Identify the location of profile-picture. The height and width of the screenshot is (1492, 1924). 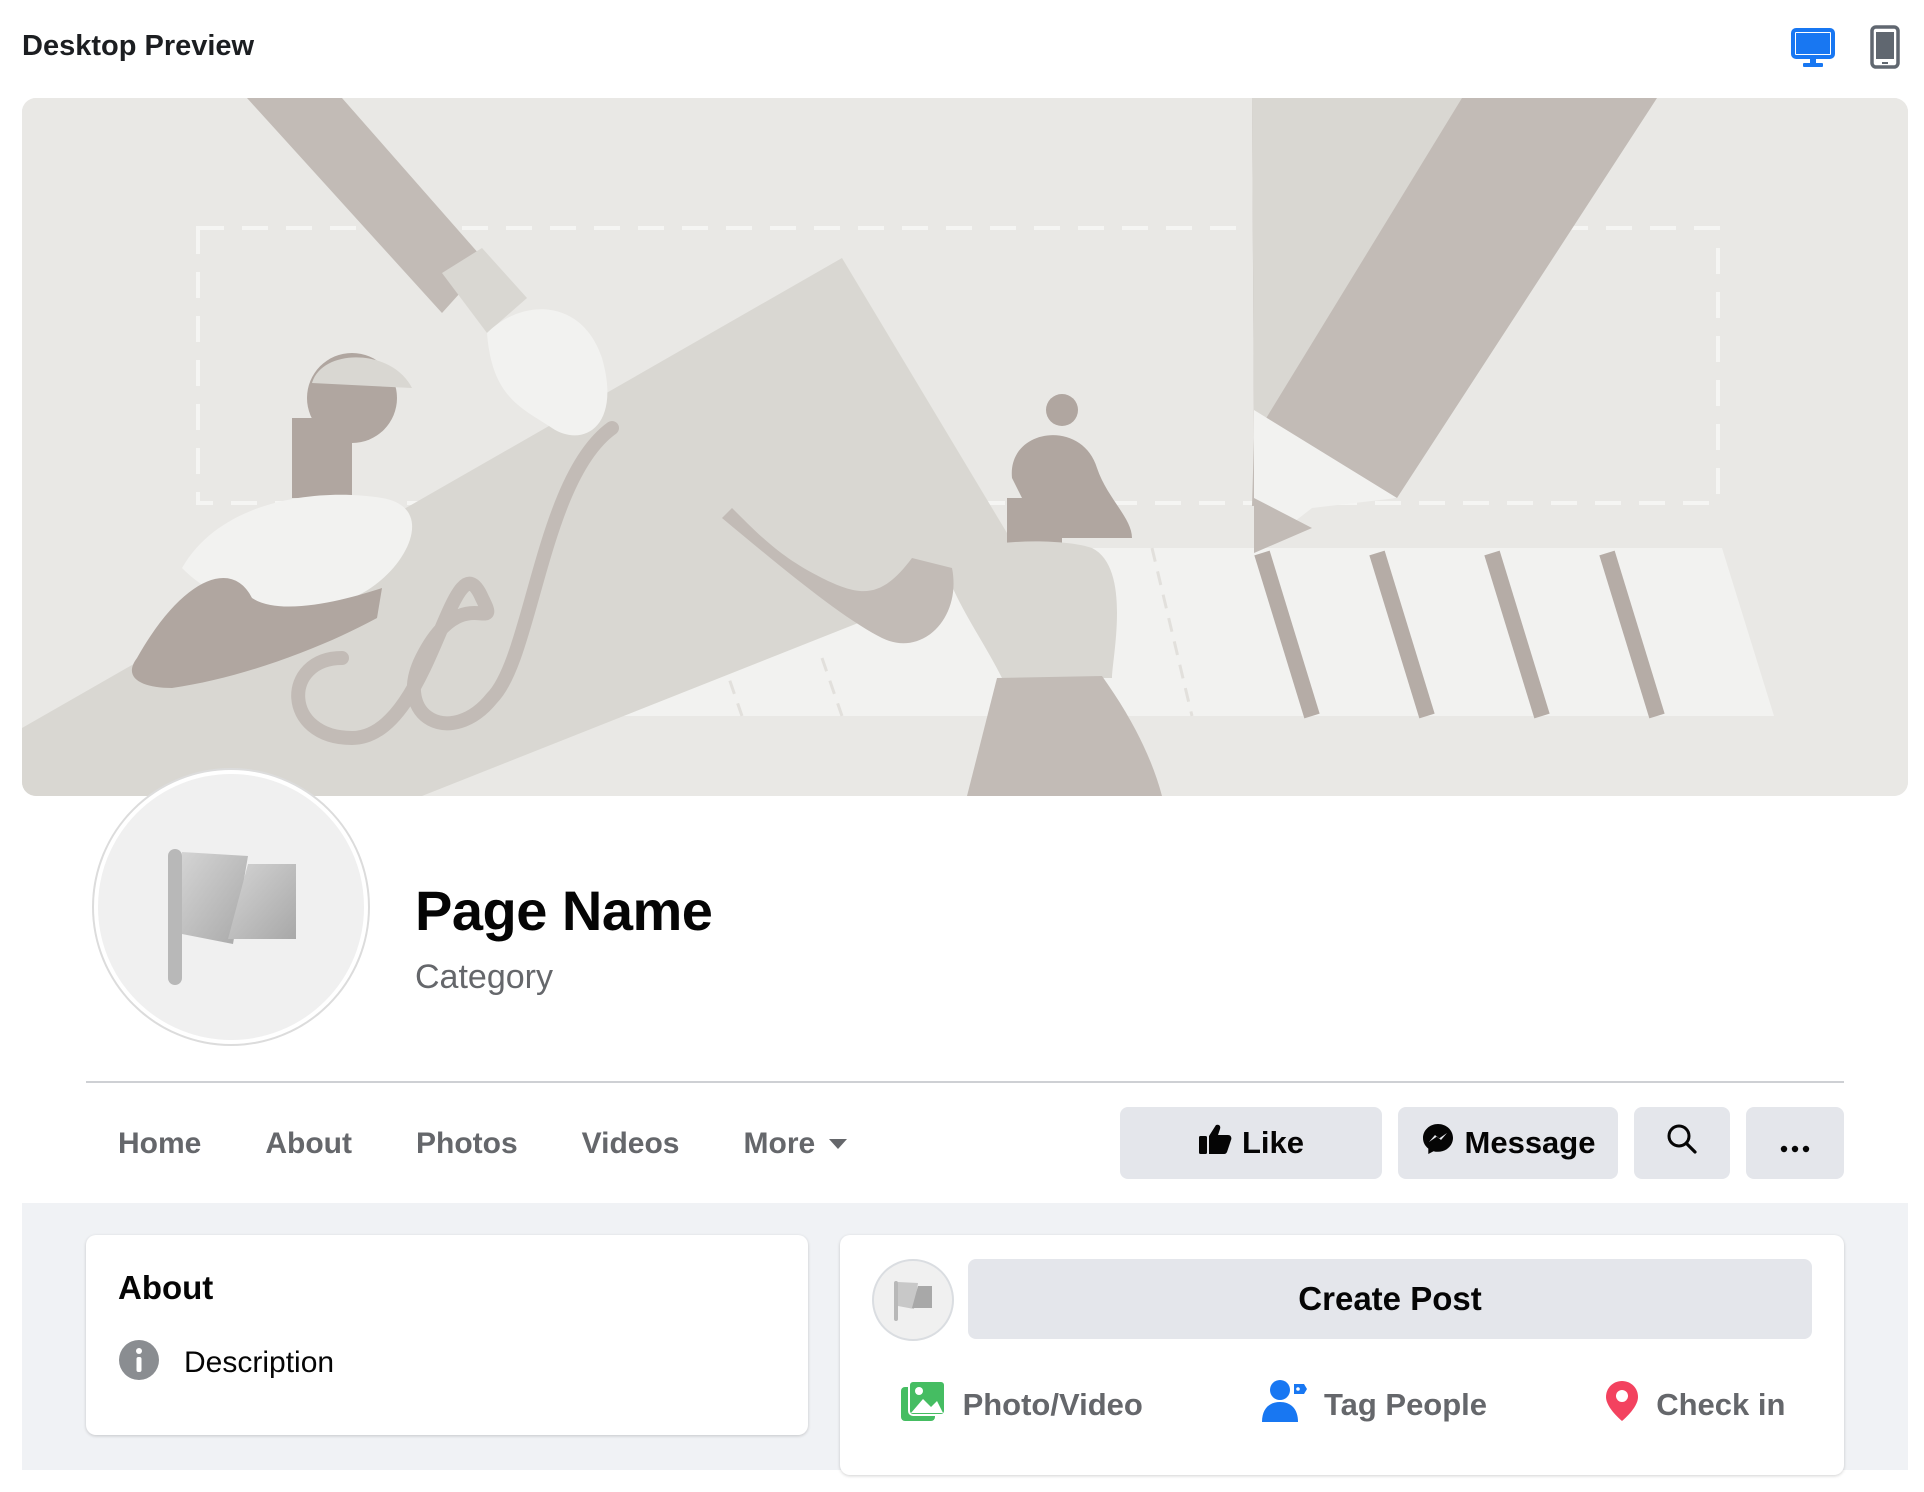
(231, 907).